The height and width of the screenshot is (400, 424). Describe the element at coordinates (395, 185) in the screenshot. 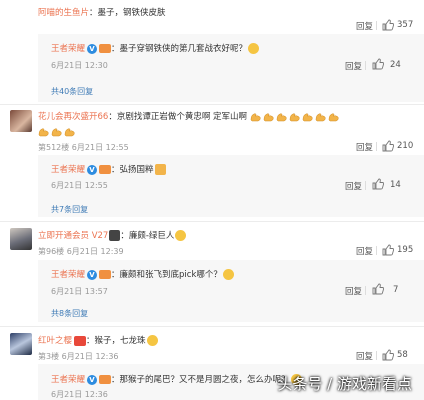

I see `like-count: 14` at that location.